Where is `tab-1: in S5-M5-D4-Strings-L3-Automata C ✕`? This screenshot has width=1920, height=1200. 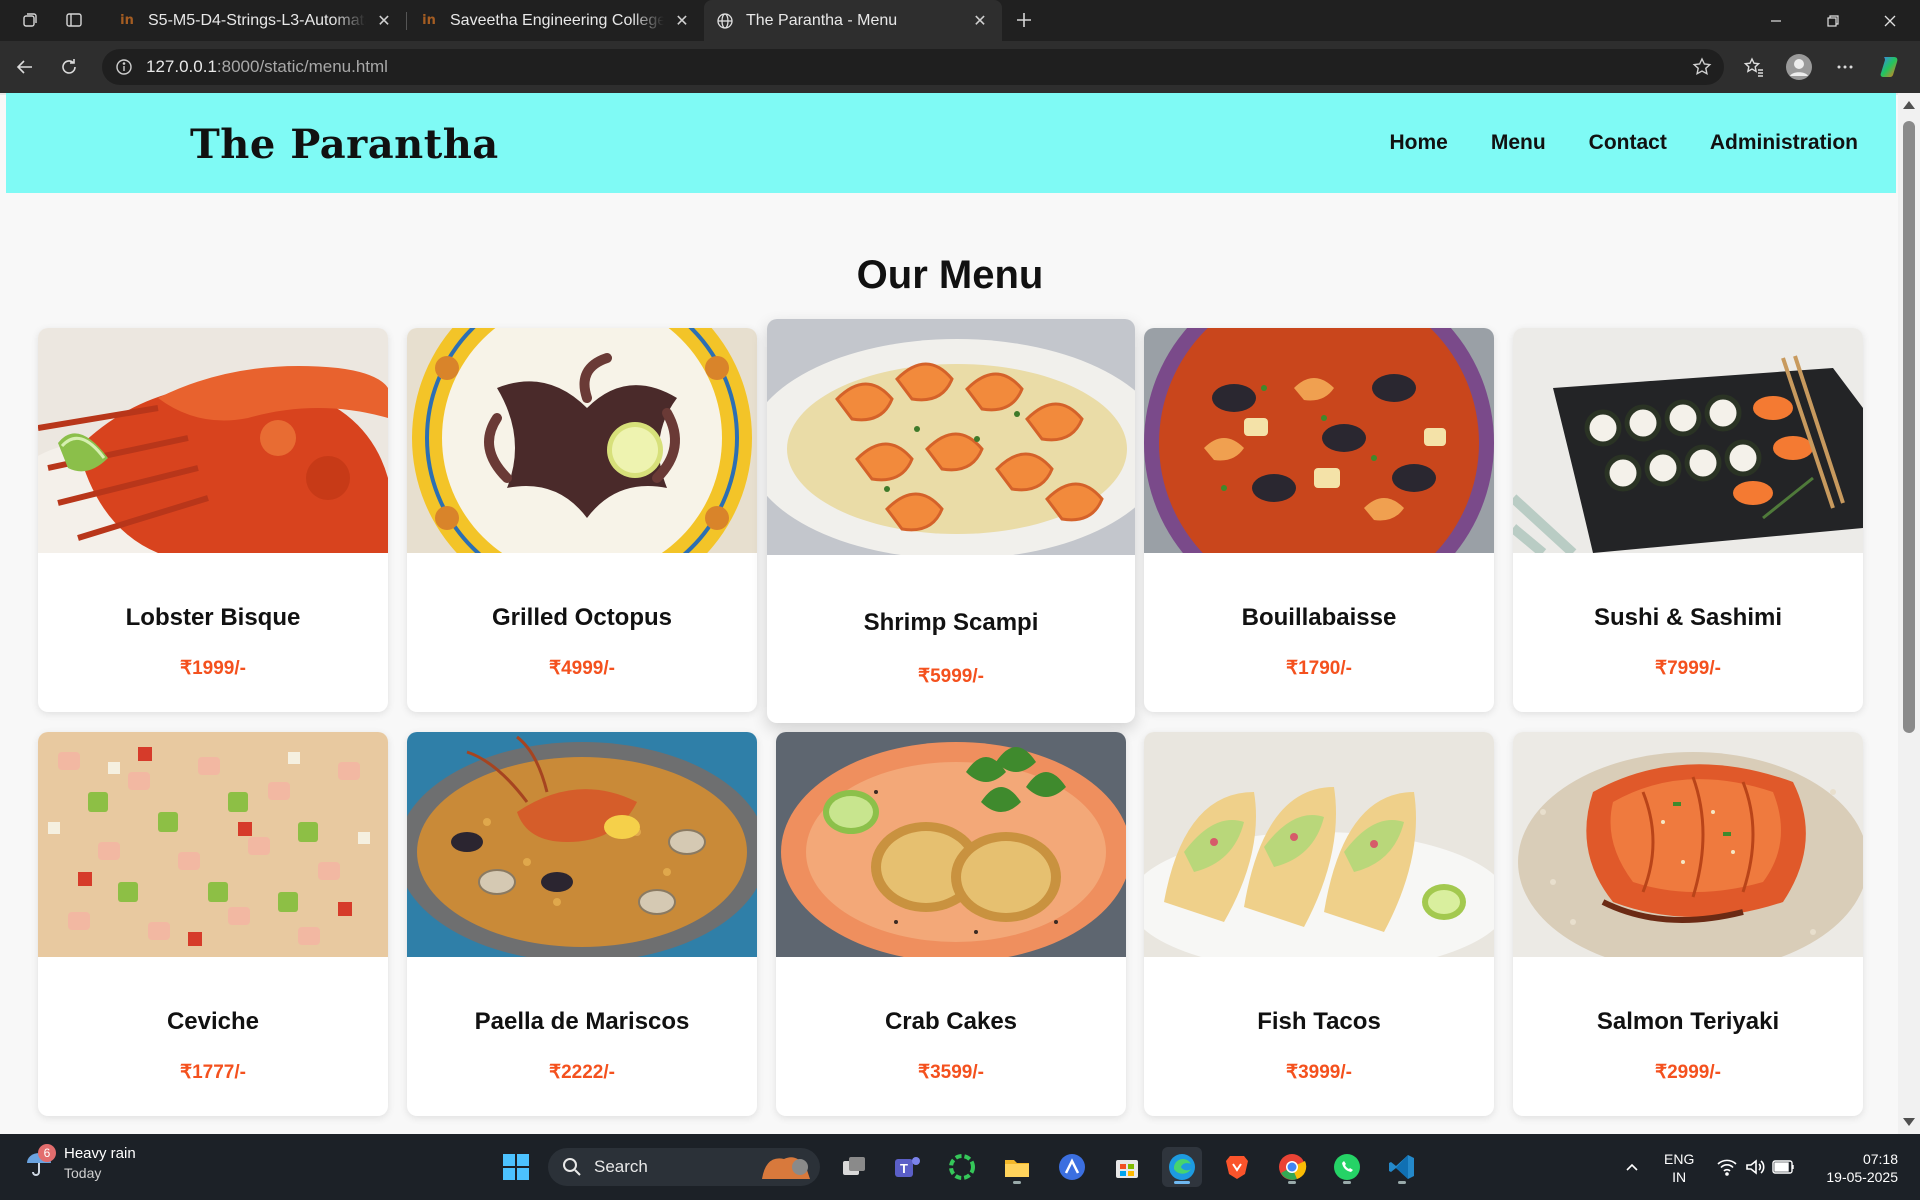 tab-1: in S5-M5-D4-Strings-L3-Automata C ✕ is located at coordinates (256, 20).